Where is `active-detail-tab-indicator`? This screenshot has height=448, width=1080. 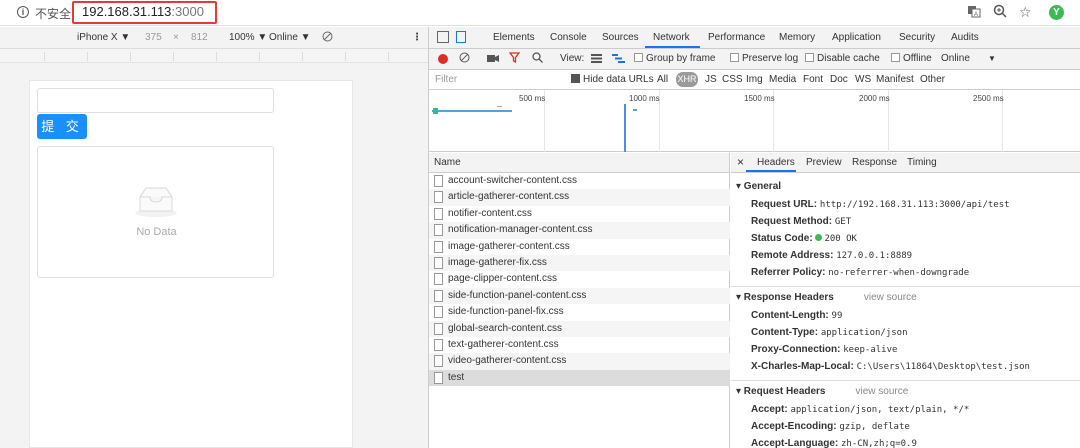 active-detail-tab-indicator is located at coordinates (771, 171).